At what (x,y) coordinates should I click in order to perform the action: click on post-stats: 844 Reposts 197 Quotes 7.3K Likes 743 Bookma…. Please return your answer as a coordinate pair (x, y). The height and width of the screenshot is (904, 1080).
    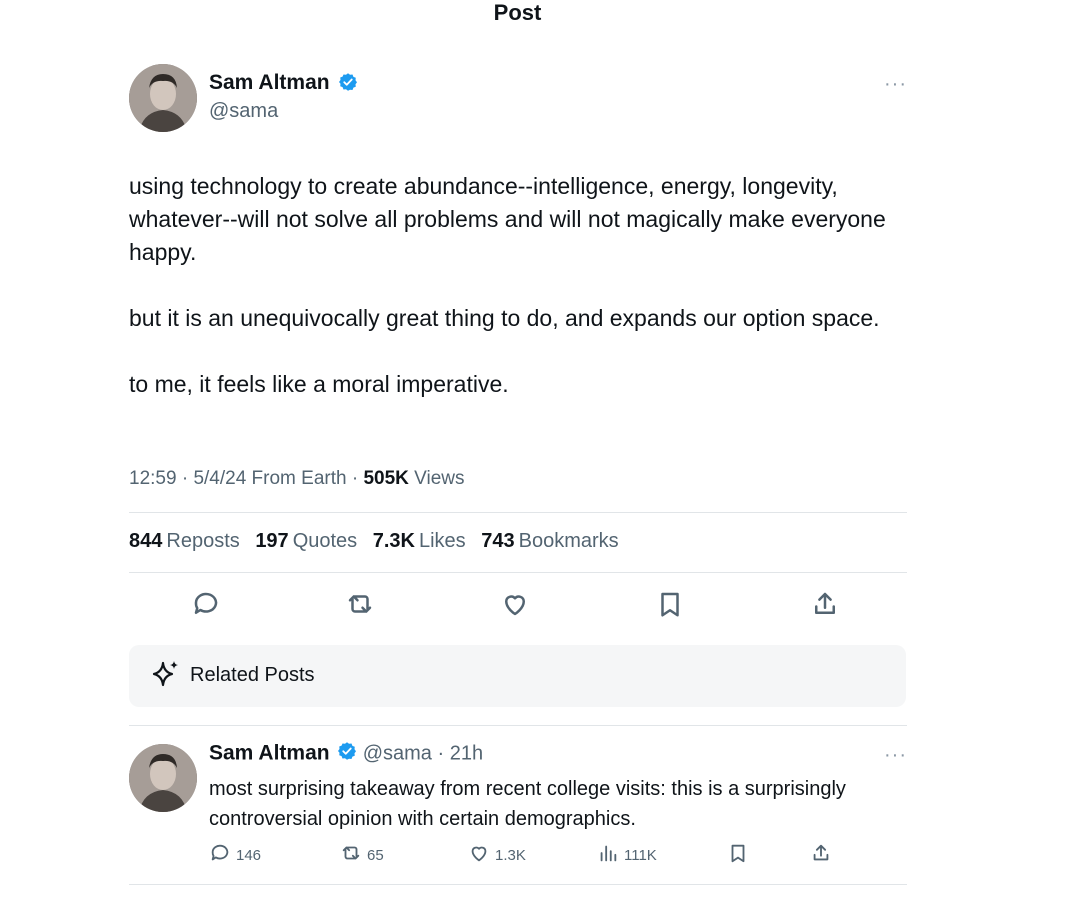
    Looking at the image, I should click on (379, 541).